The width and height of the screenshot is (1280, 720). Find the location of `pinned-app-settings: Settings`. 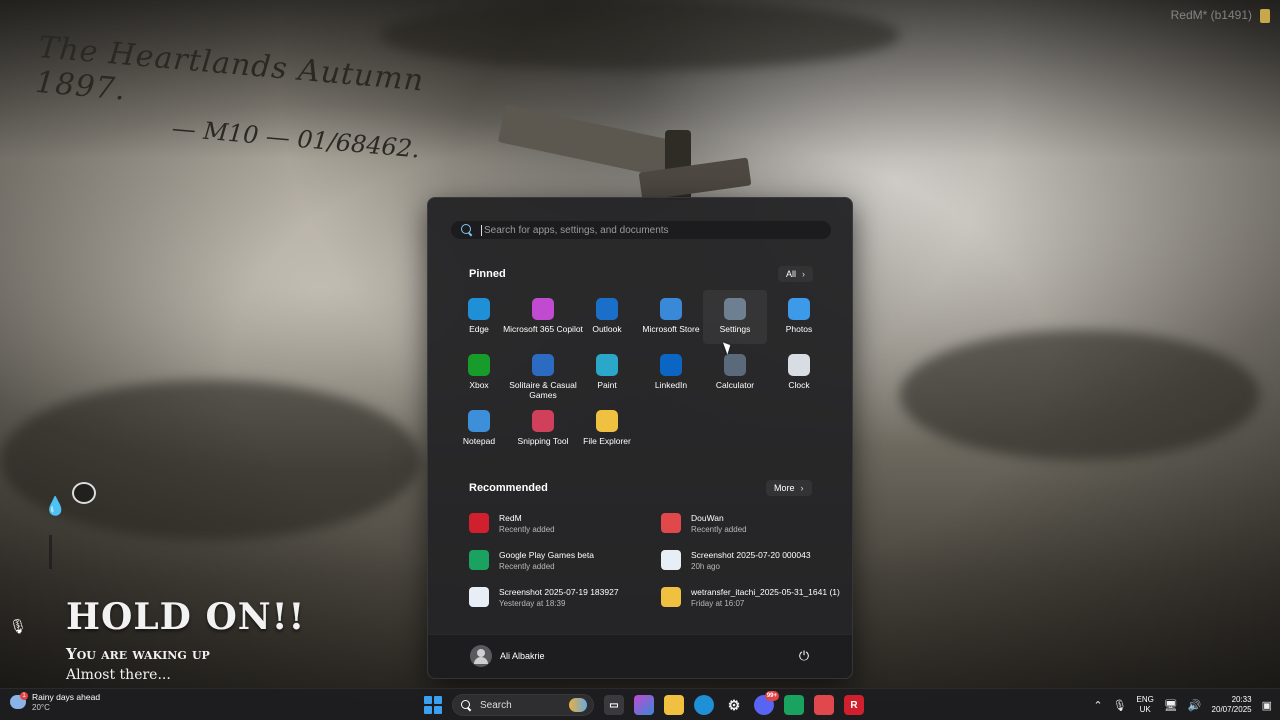

pinned-app-settings: Settings is located at coordinates (735, 317).